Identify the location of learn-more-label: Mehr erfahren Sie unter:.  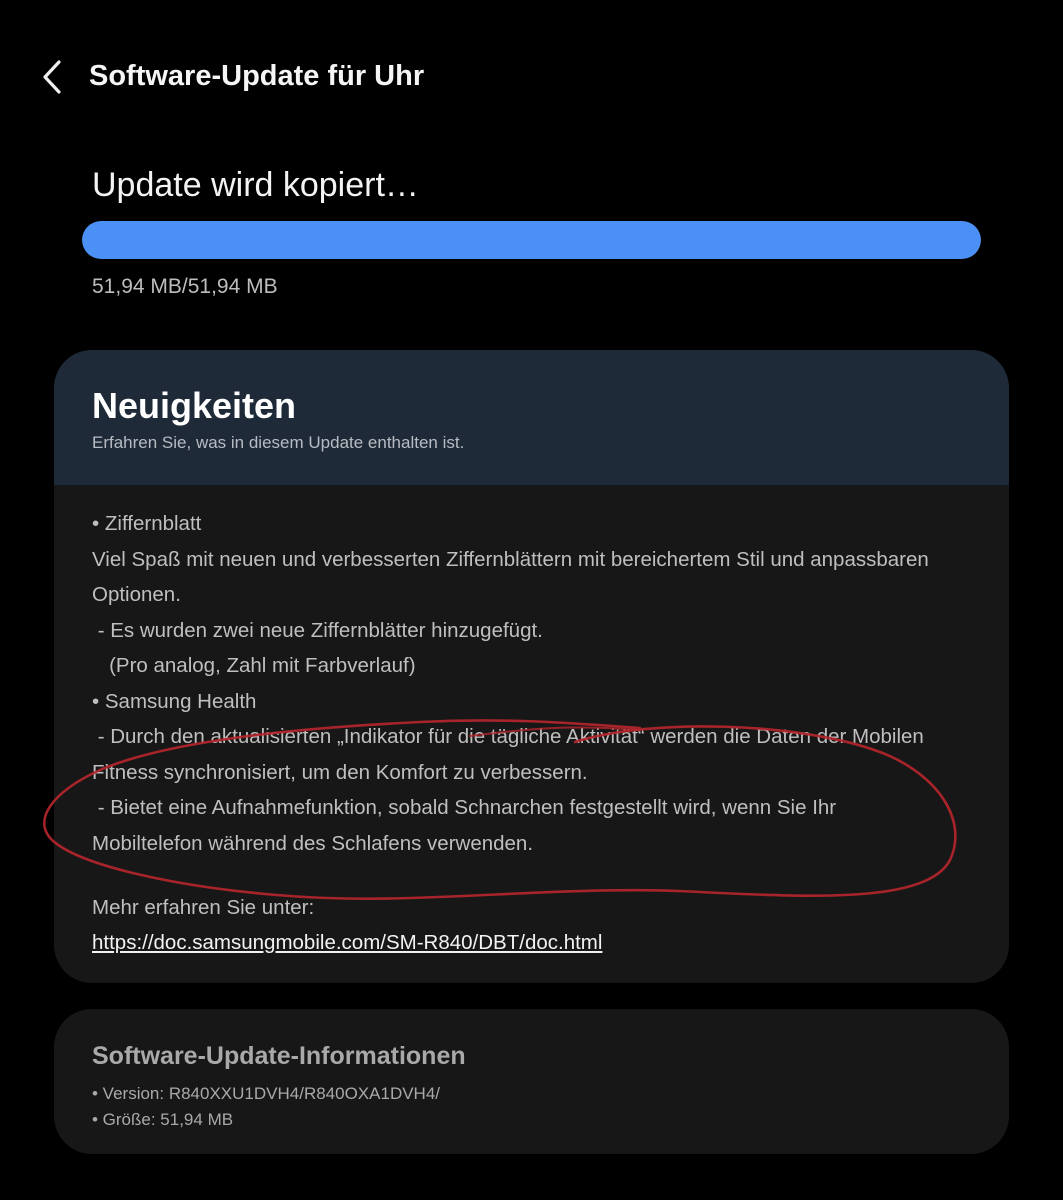
(203, 907).